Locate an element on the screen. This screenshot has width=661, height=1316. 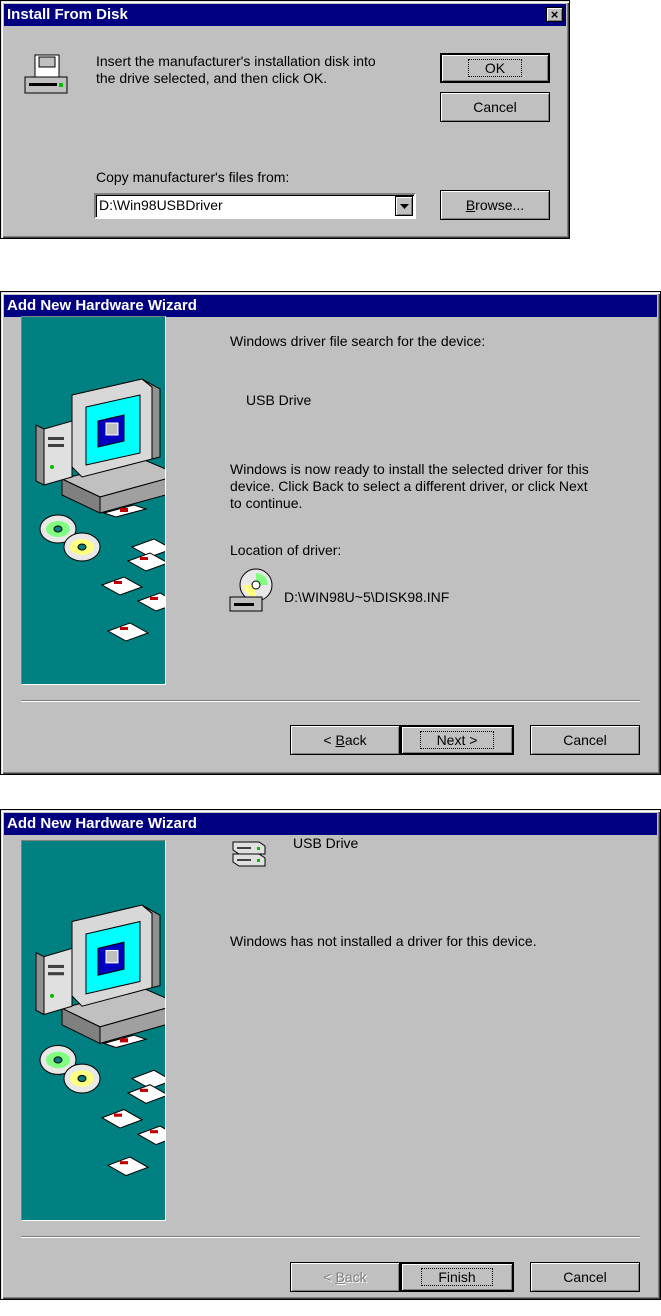
floppy-drive-icon is located at coordinates (46, 74).